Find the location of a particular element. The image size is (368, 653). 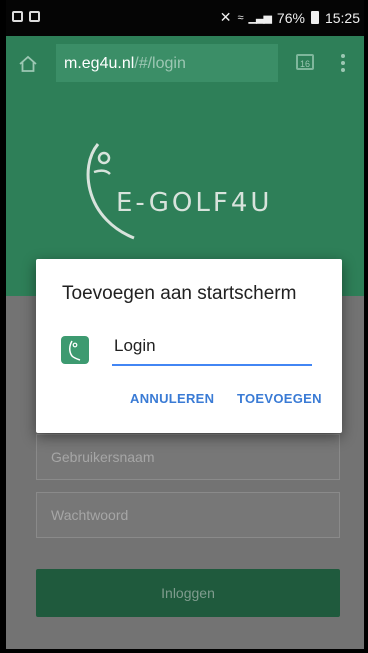

device-frame-left is located at coordinates (3, 326).